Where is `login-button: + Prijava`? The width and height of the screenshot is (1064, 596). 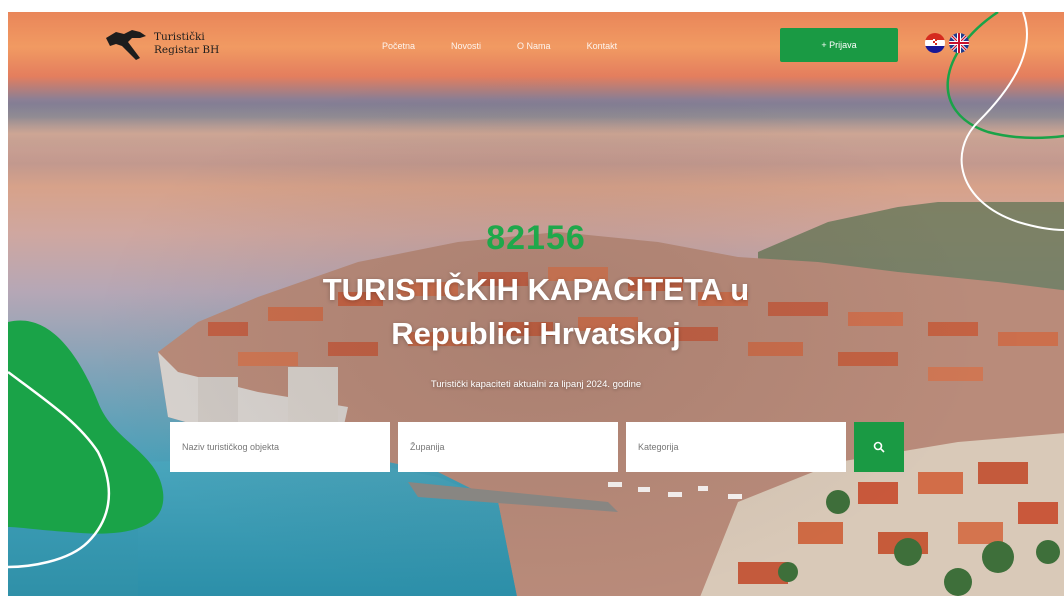
login-button: + Prijava is located at coordinates (839, 45).